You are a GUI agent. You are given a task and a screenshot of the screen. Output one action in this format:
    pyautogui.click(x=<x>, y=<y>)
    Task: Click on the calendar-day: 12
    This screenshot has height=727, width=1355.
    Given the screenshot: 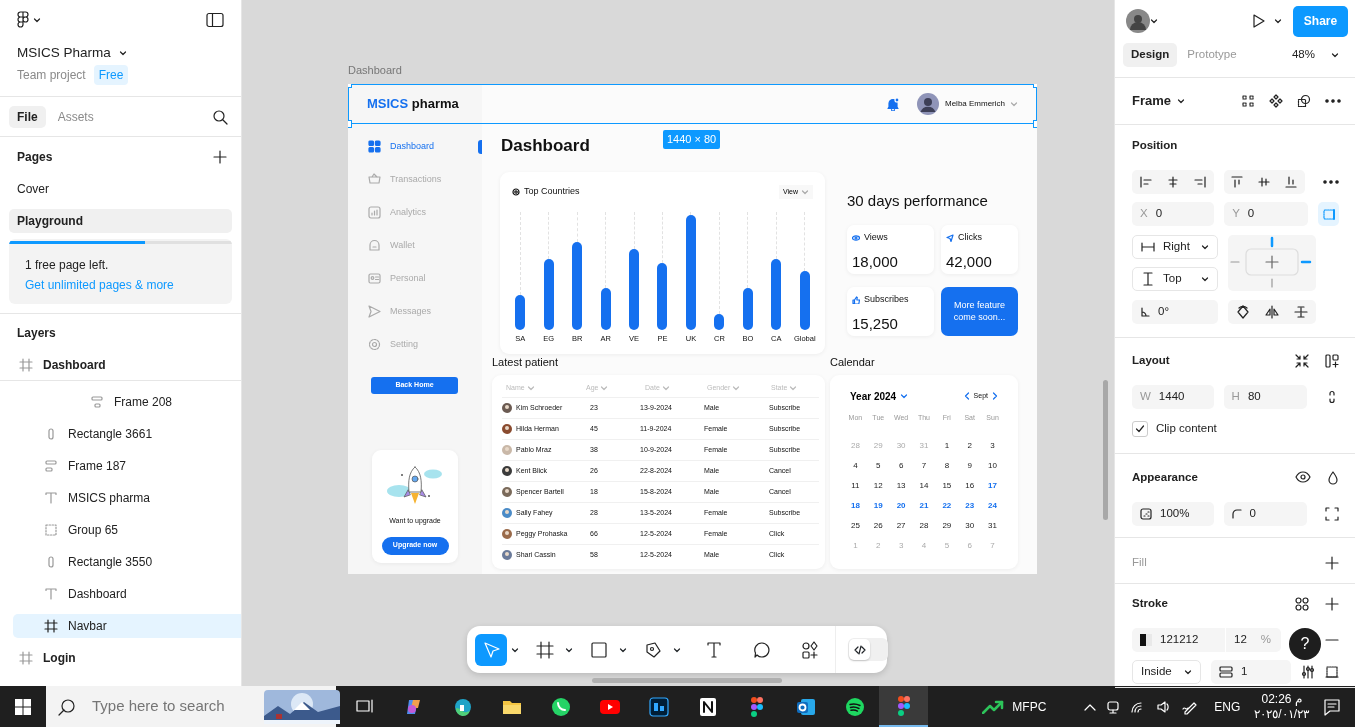 What is the action you would take?
    pyautogui.click(x=878, y=486)
    